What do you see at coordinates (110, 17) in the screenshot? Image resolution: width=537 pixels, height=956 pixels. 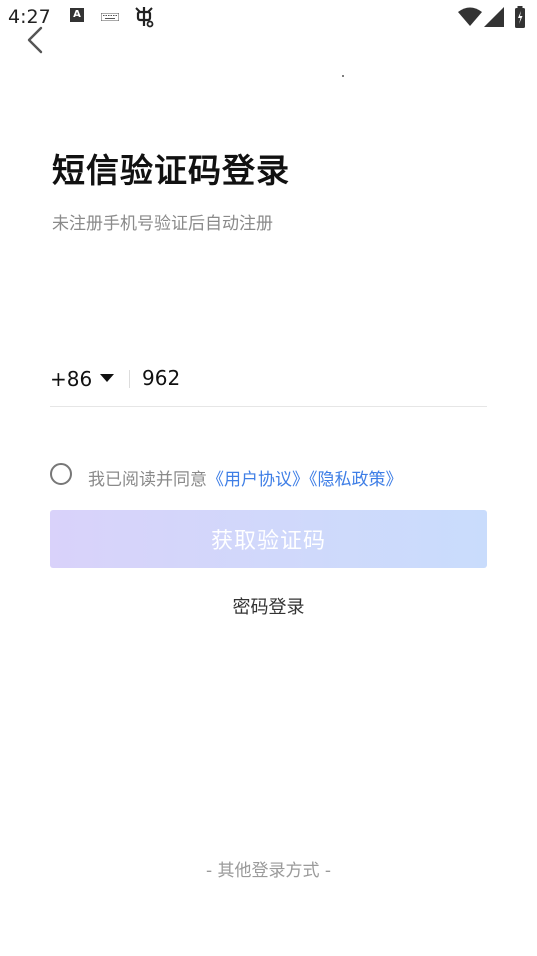 I see `keyboard-icon` at bounding box center [110, 17].